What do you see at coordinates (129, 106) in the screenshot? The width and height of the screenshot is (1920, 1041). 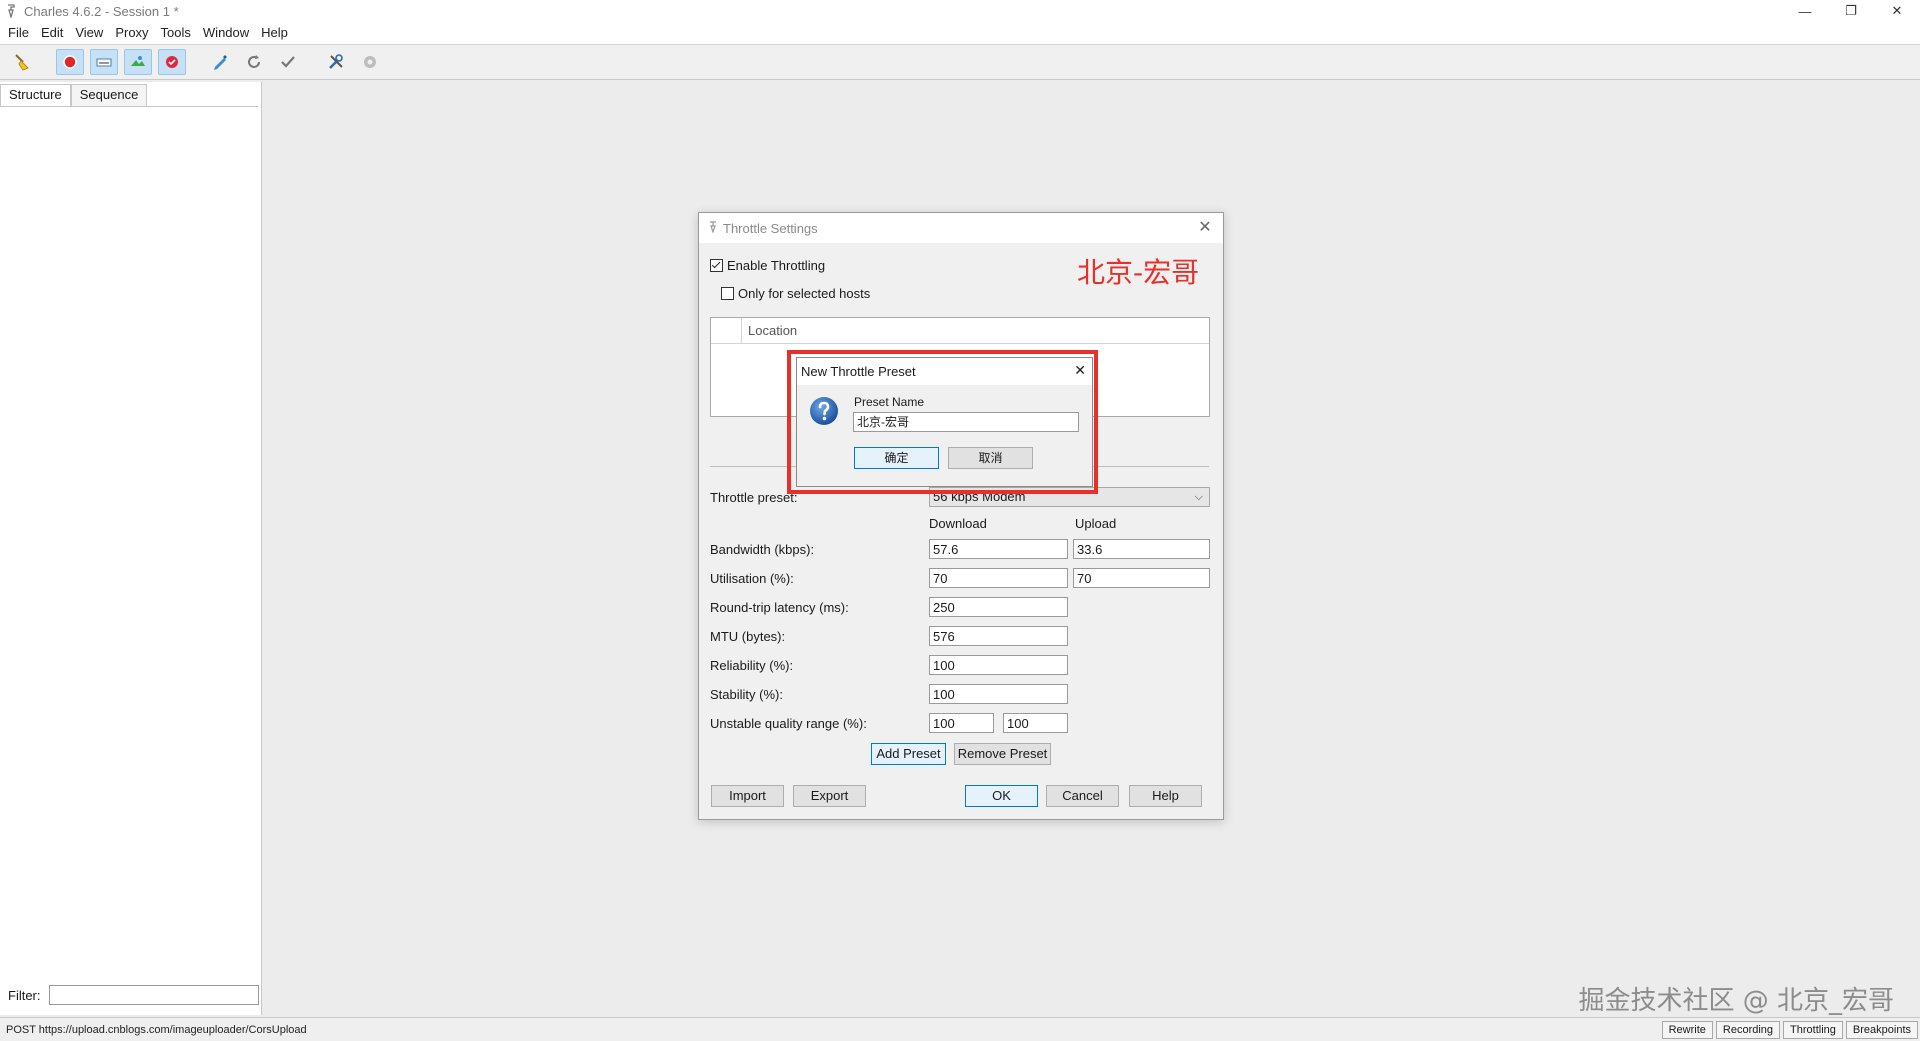 I see `tab-divider` at bounding box center [129, 106].